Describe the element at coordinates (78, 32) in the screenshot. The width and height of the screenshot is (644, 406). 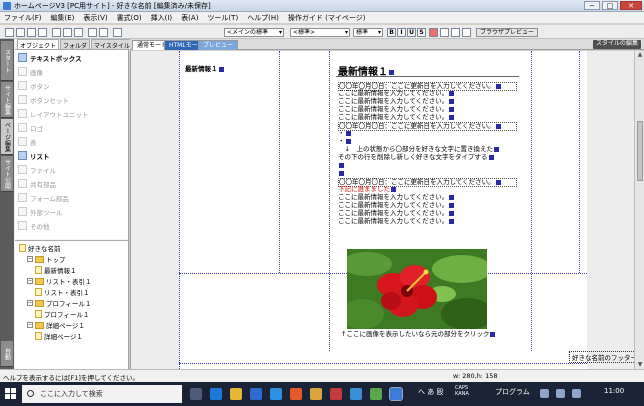
I see `paste-icon` at that location.